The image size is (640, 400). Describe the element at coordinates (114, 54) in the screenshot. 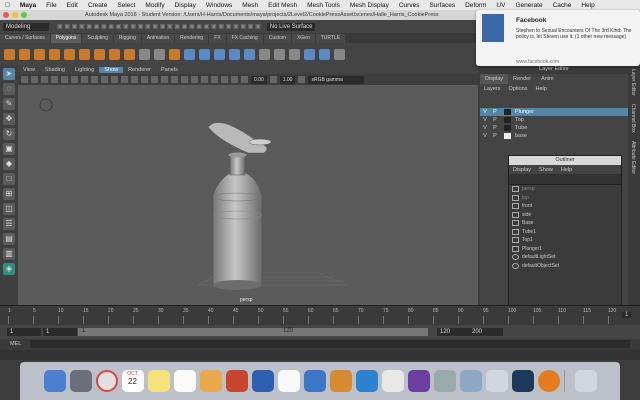

I see `platonic-icon` at that location.